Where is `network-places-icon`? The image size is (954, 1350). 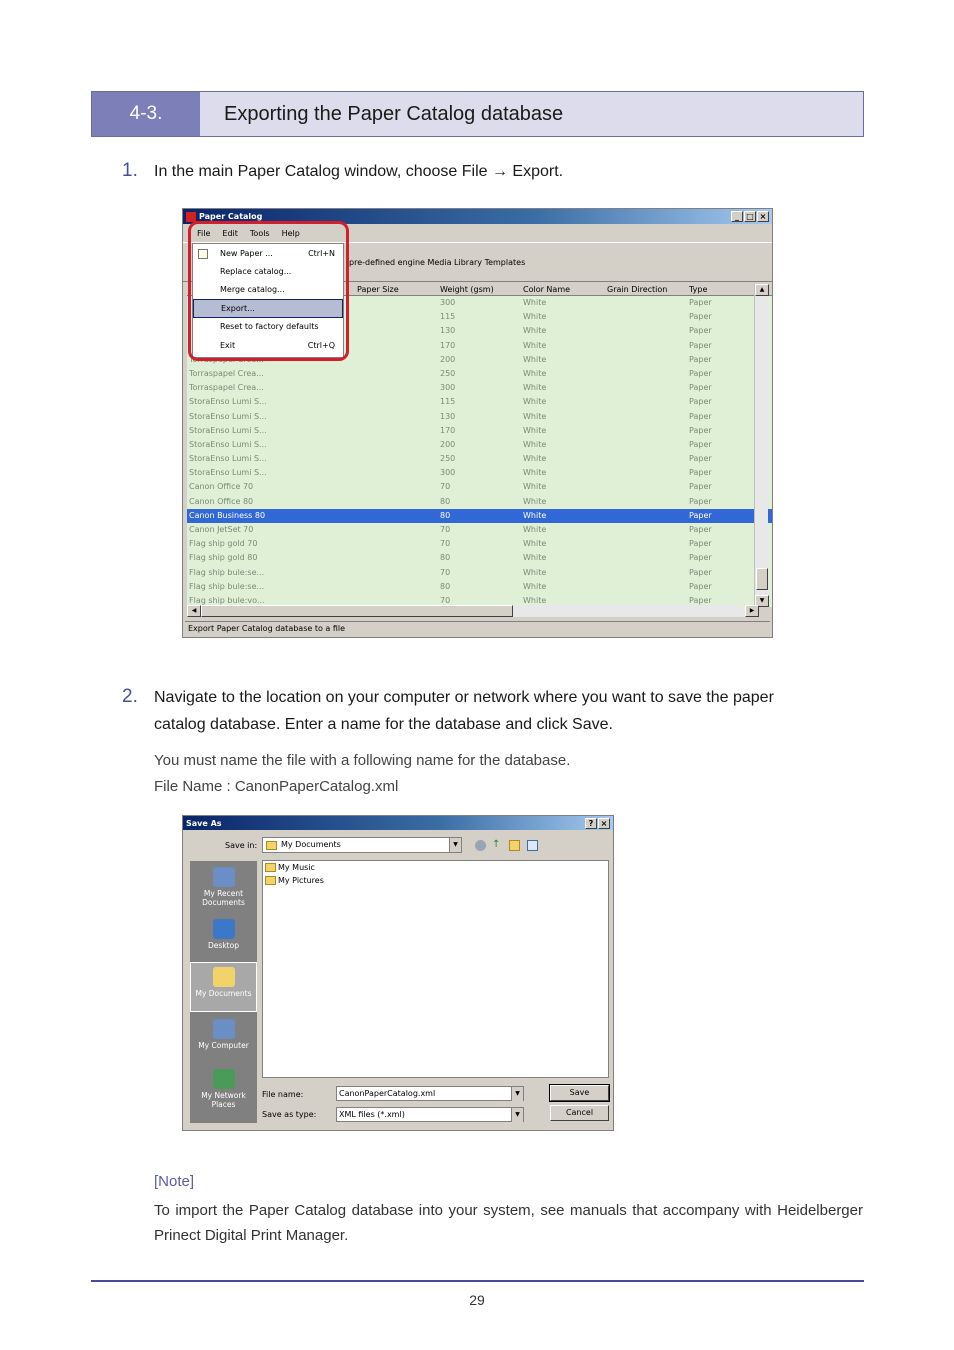 network-places-icon is located at coordinates (223, 1079).